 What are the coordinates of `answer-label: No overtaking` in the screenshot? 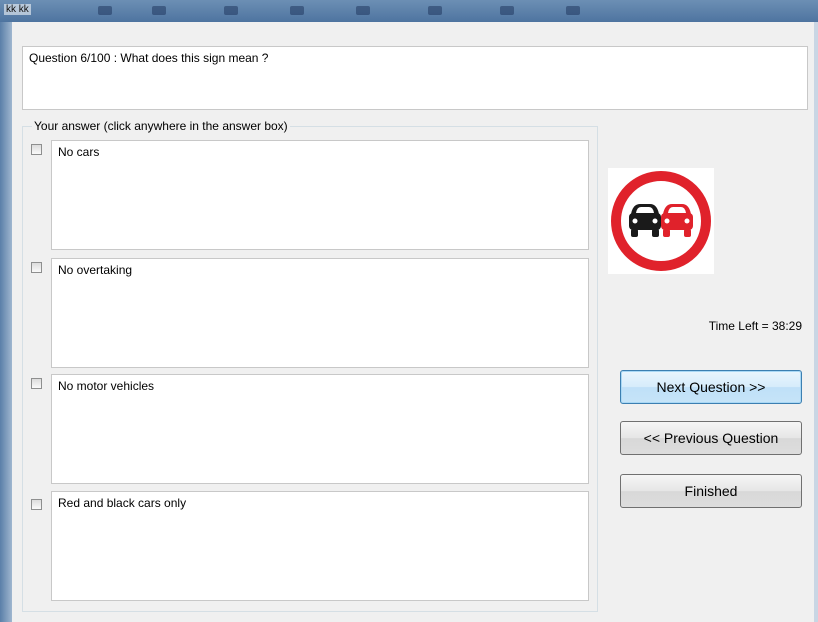 It's located at (95, 270).